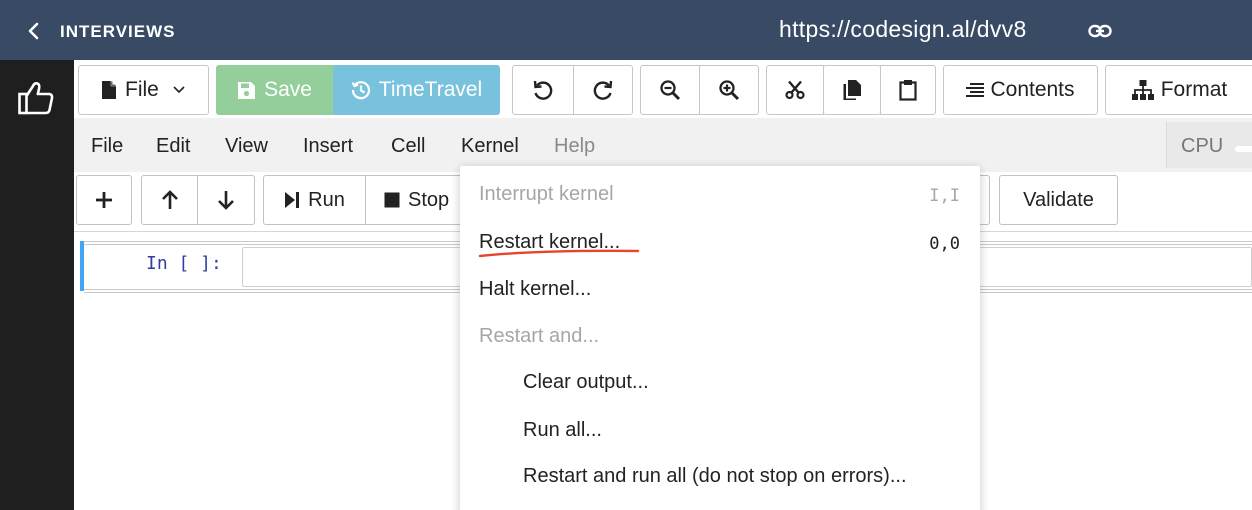 The height and width of the screenshot is (510, 1252). Describe the element at coordinates (118, 31) in the screenshot. I see `page-title: INTERVIEWS` at that location.